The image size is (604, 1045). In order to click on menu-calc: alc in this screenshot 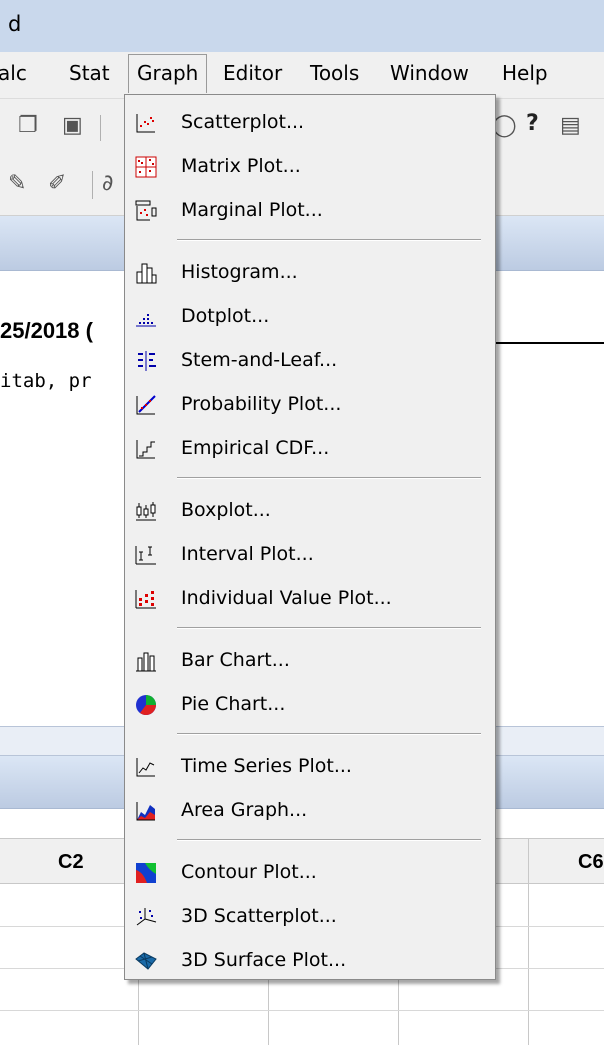, I will do `click(13, 73)`.